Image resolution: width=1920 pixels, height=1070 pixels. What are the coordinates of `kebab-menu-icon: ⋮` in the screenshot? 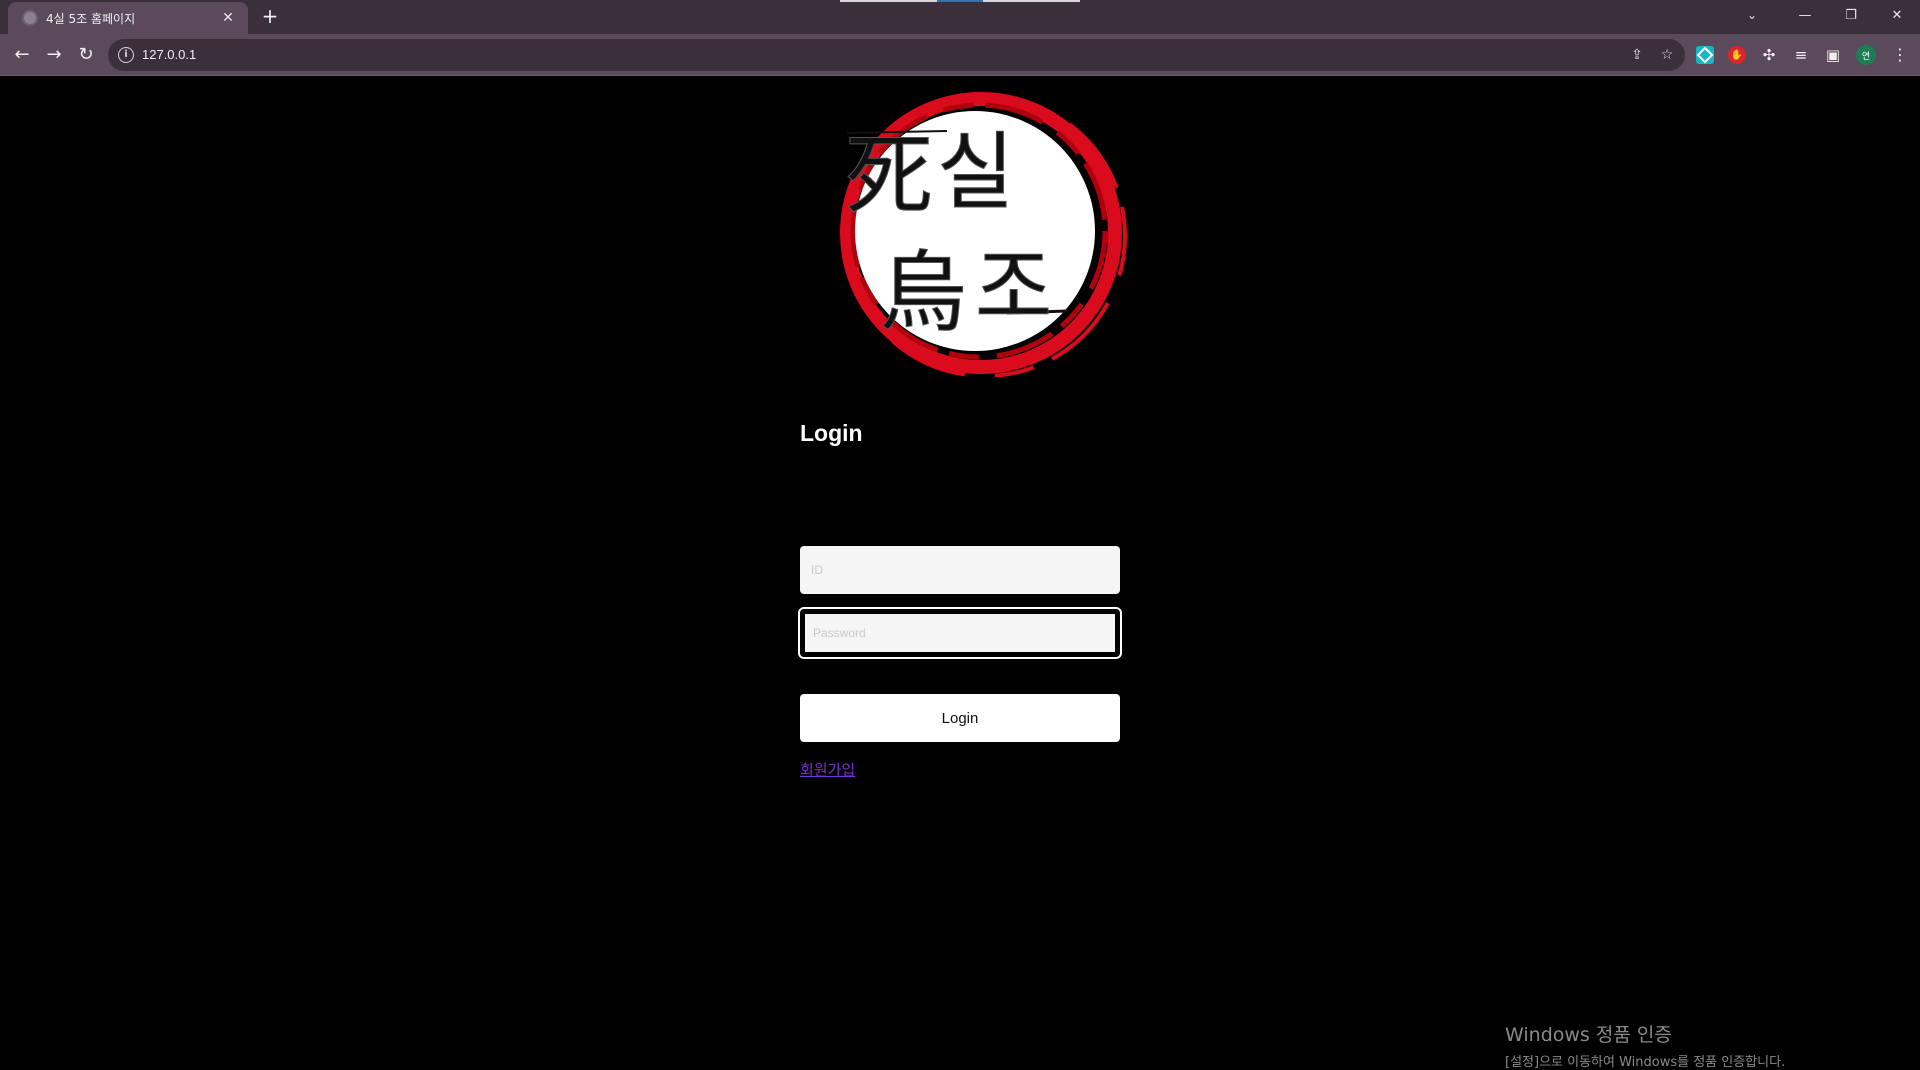 It's located at (1900, 55).